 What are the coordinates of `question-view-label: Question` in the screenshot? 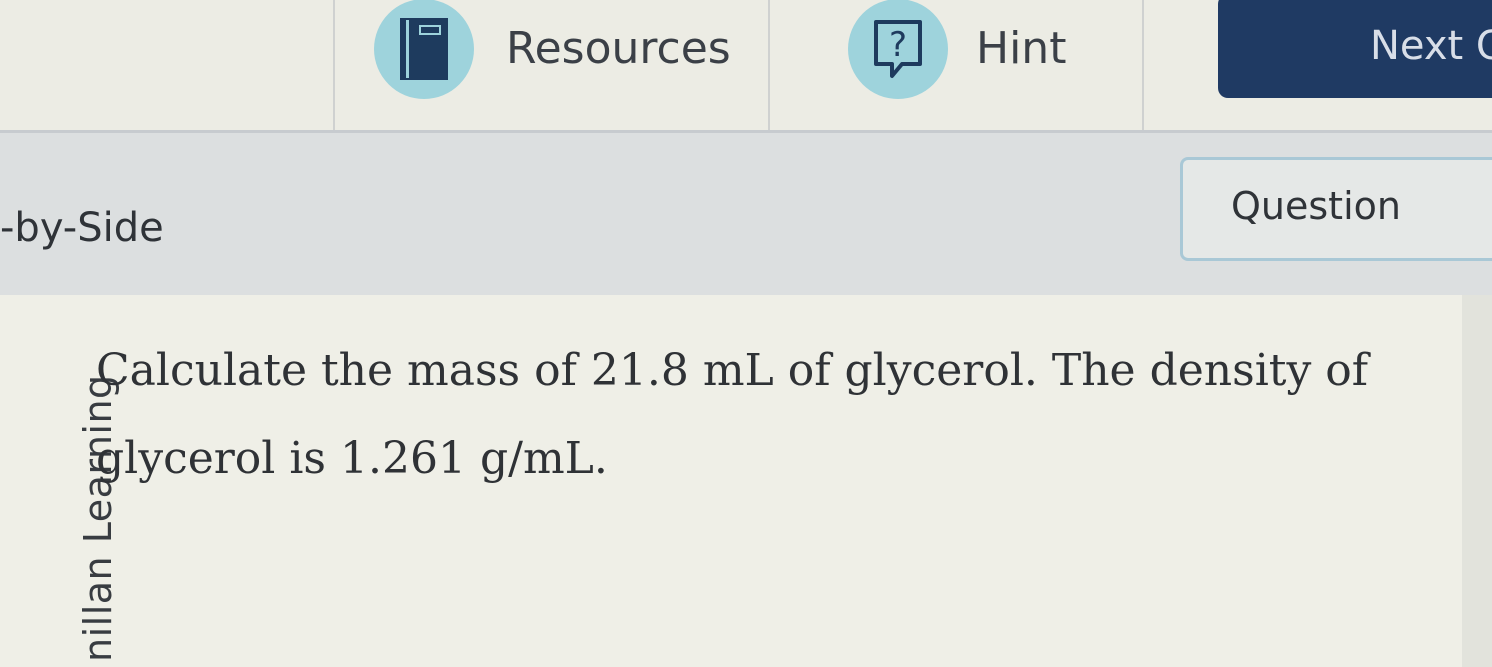 It's located at (1316, 206).